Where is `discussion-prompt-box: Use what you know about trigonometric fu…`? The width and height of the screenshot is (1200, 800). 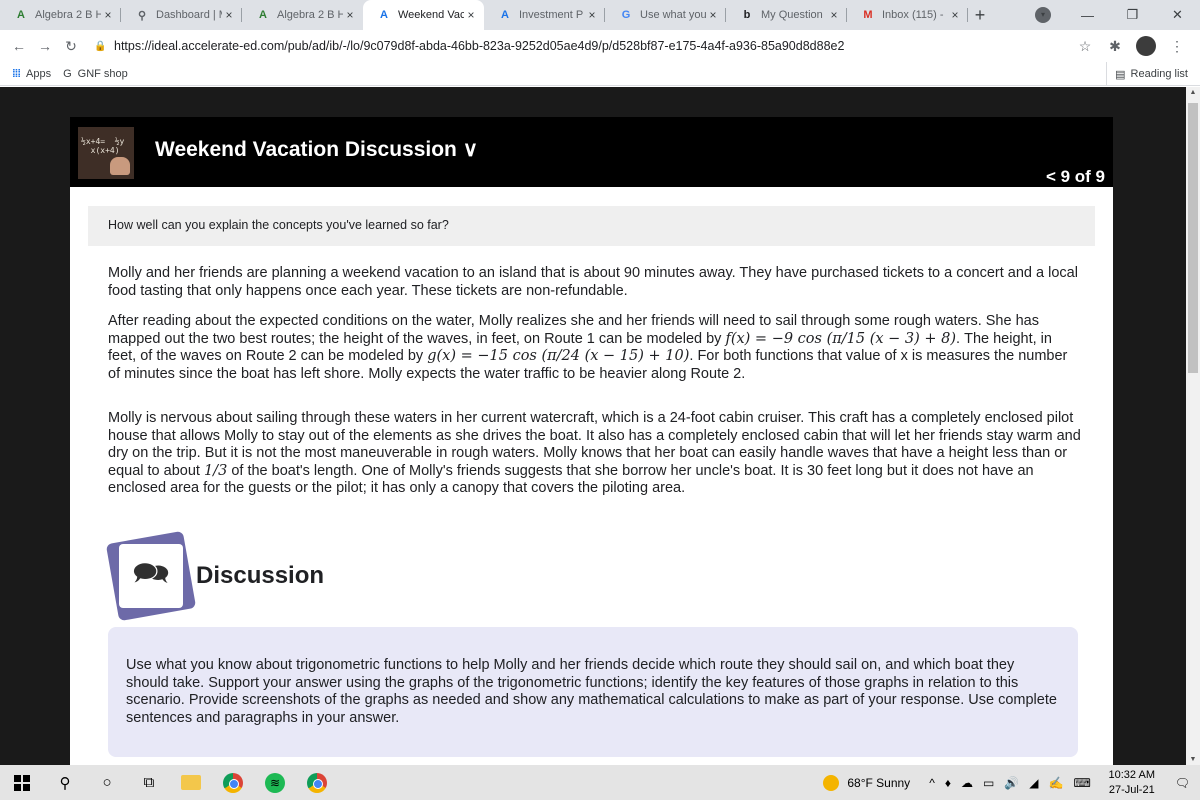
discussion-prompt-box: Use what you know about trigonometric fu… is located at coordinates (593, 692).